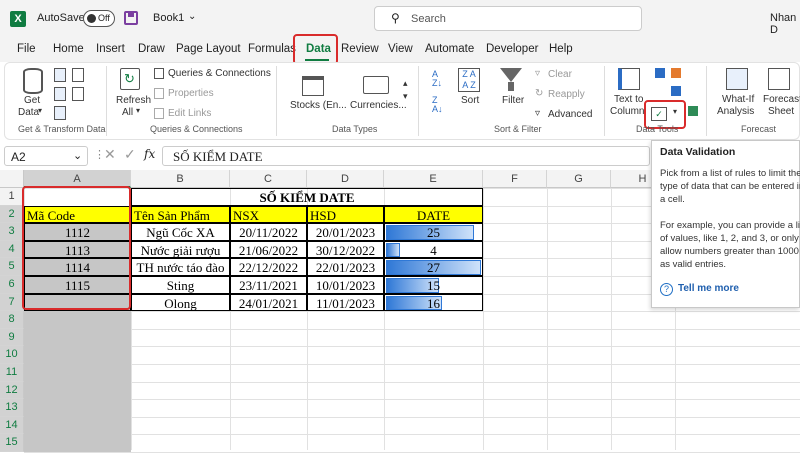 The width and height of the screenshot is (800, 453). I want to click on row-header-15: 15, so click(12, 443).